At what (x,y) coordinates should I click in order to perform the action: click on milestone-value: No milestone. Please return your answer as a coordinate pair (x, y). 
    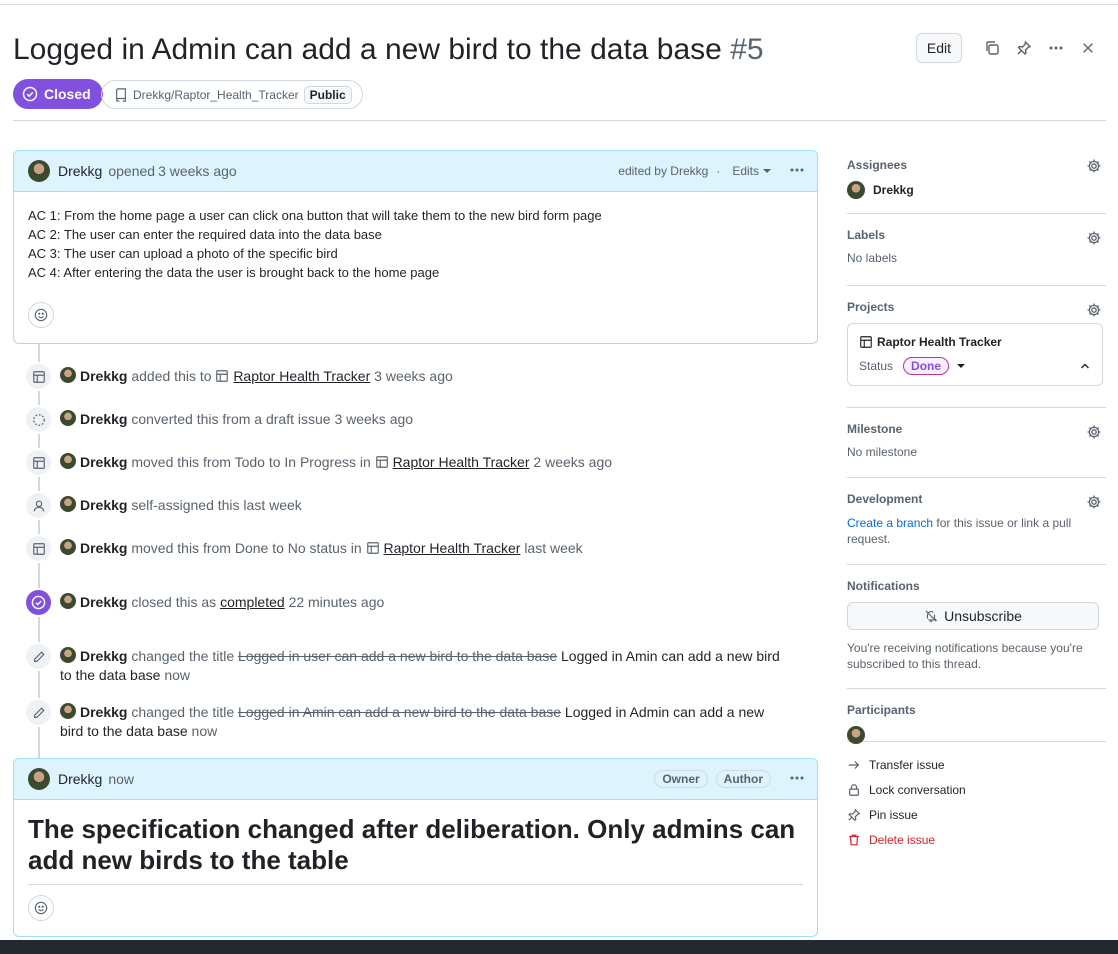
    Looking at the image, I should click on (882, 452).